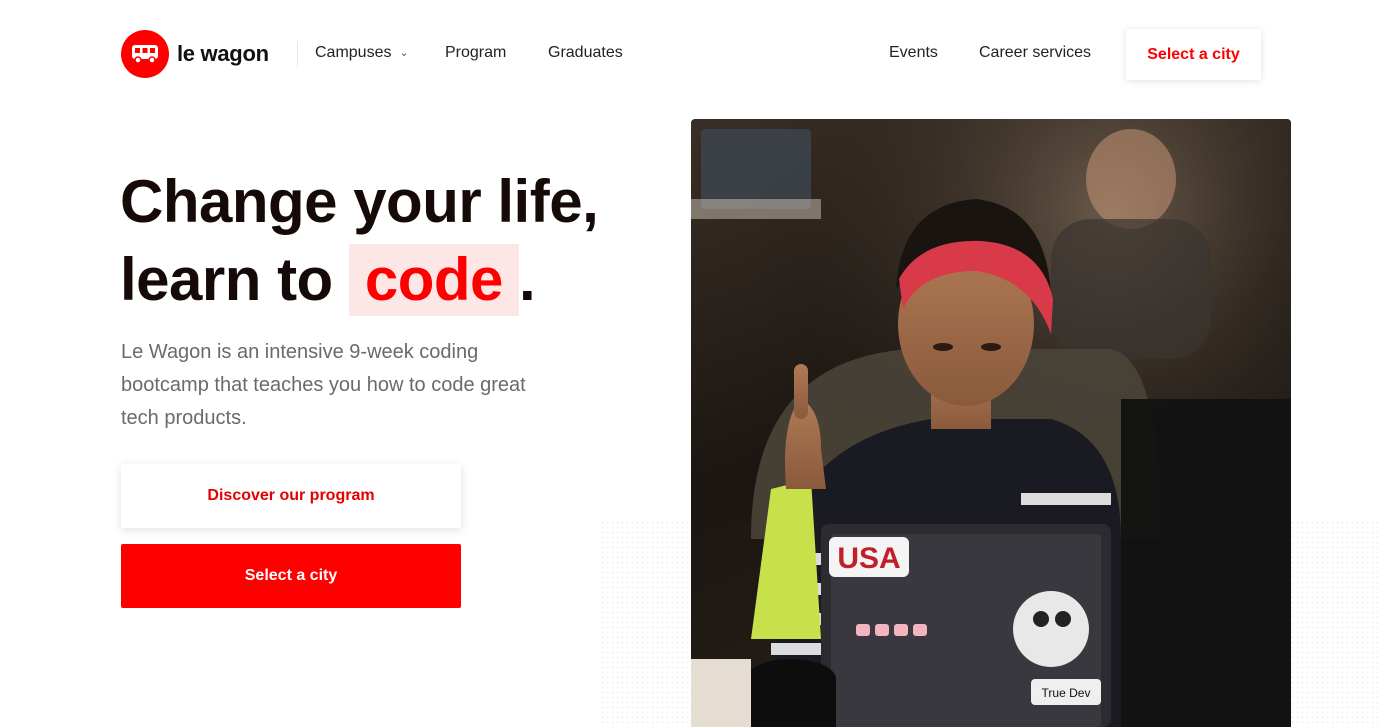  Describe the element at coordinates (433, 280) in the screenshot. I see `hero-title-highlight: code` at that location.